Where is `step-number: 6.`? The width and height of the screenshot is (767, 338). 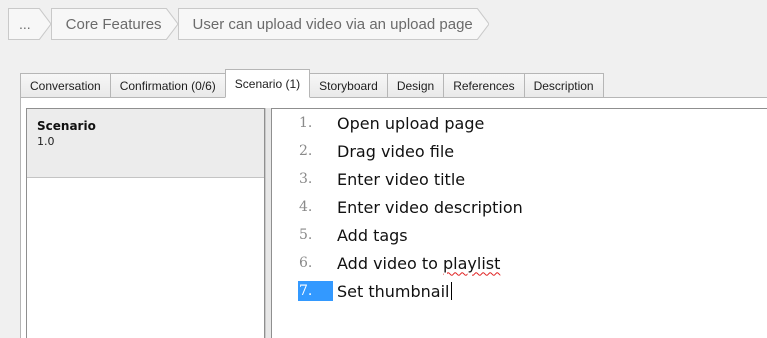 step-number: 6. is located at coordinates (306, 263).